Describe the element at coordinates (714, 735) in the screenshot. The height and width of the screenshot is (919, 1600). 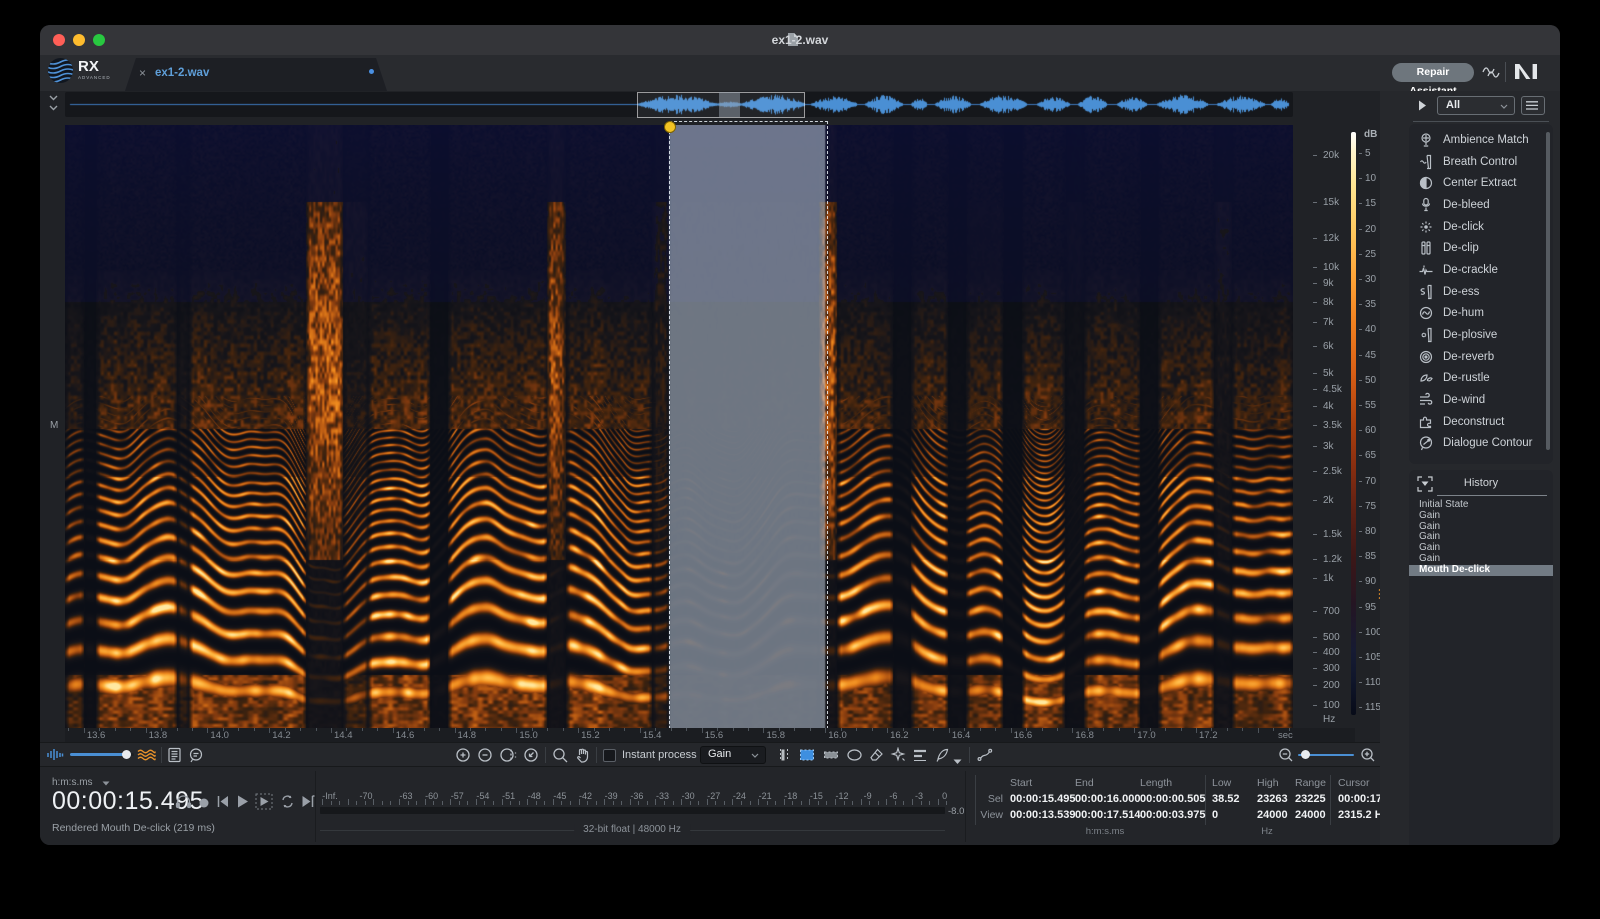
I see `ruler-time-label: 15.6` at that location.